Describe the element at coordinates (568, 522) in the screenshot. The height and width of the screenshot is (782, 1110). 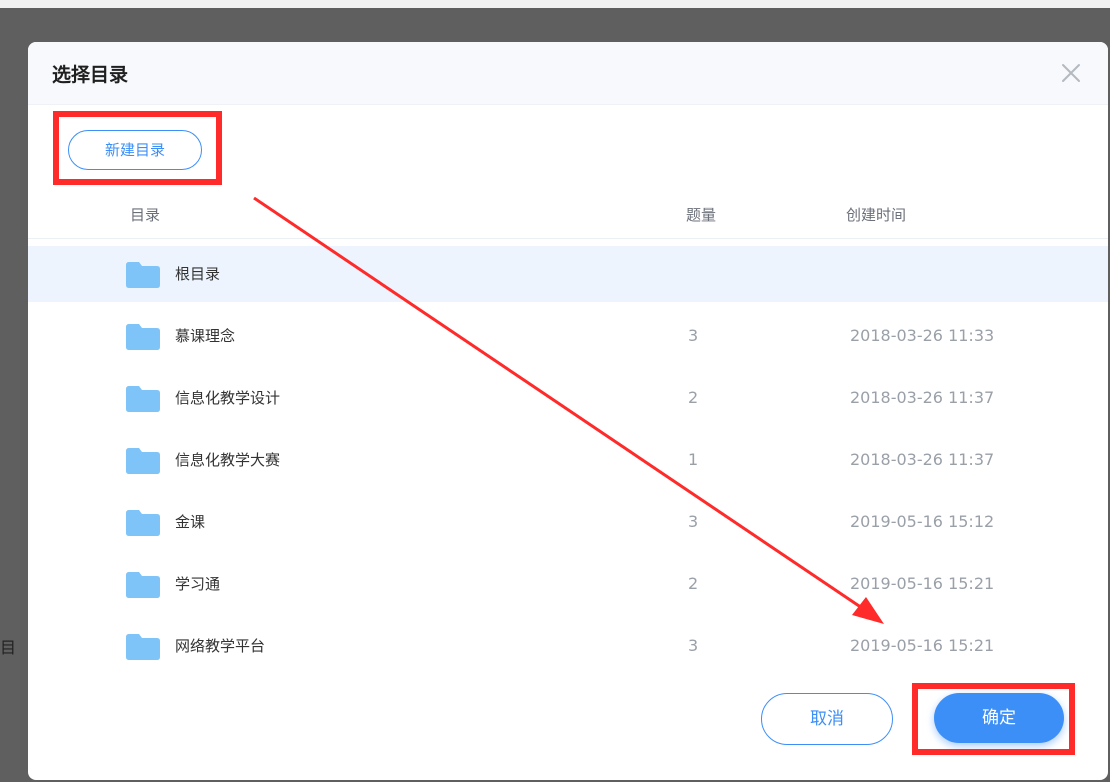
I see `directory-row: 金课 3 2019-05-16 15:12` at that location.